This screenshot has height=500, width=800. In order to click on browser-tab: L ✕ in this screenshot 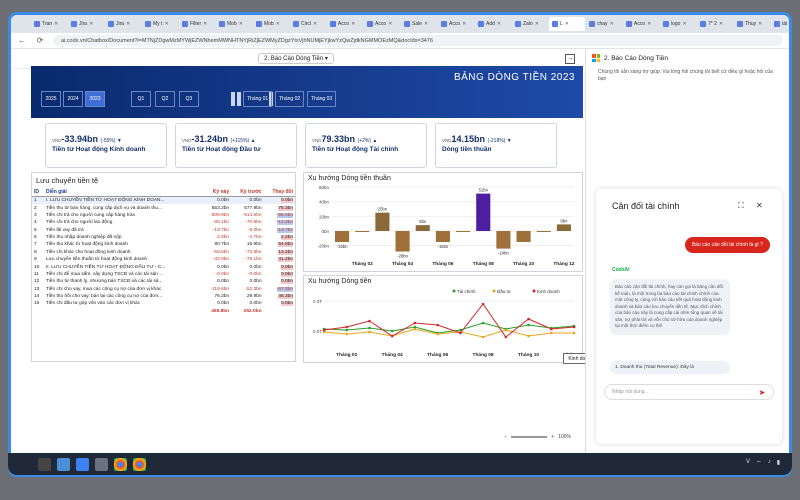, I will do `click(567, 24)`.